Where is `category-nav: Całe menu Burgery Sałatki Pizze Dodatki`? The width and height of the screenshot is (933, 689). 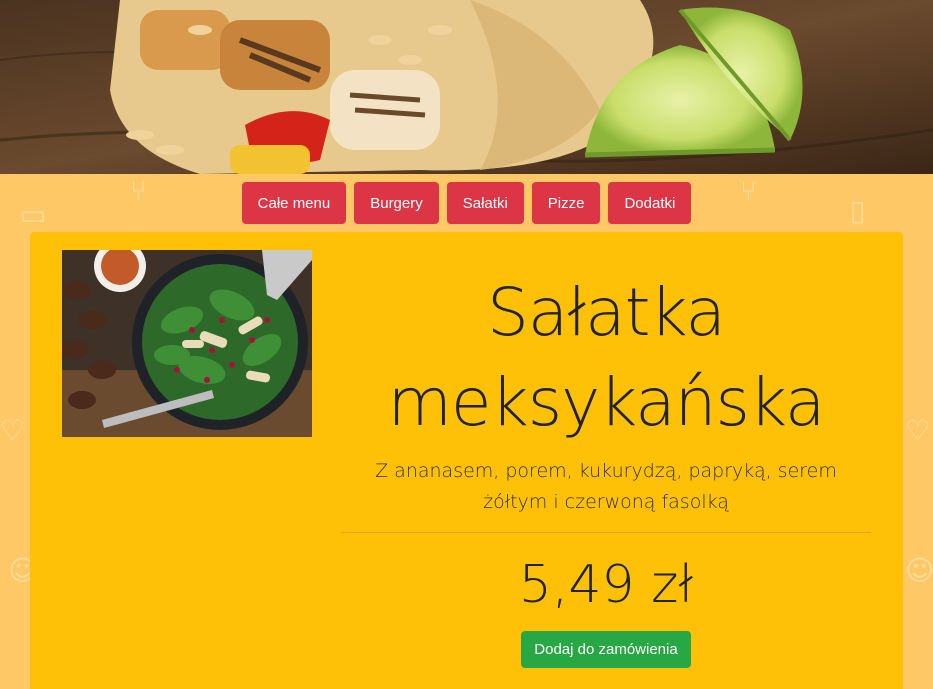
category-nav: Całe menu Burgery Sałatki Pizze Dodatki is located at coordinates (466, 203).